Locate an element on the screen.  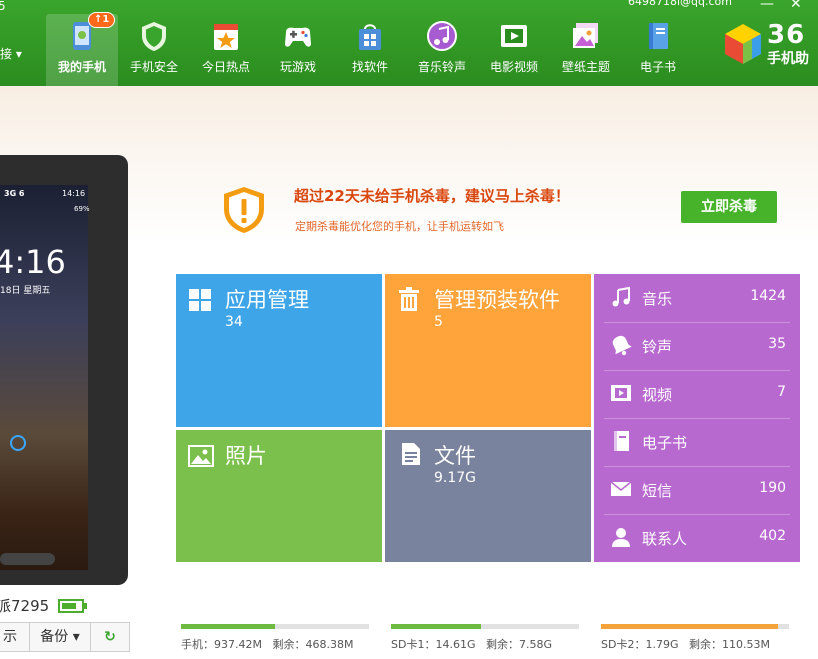
nav-find-software: 找软件 is located at coordinates (370, 50).